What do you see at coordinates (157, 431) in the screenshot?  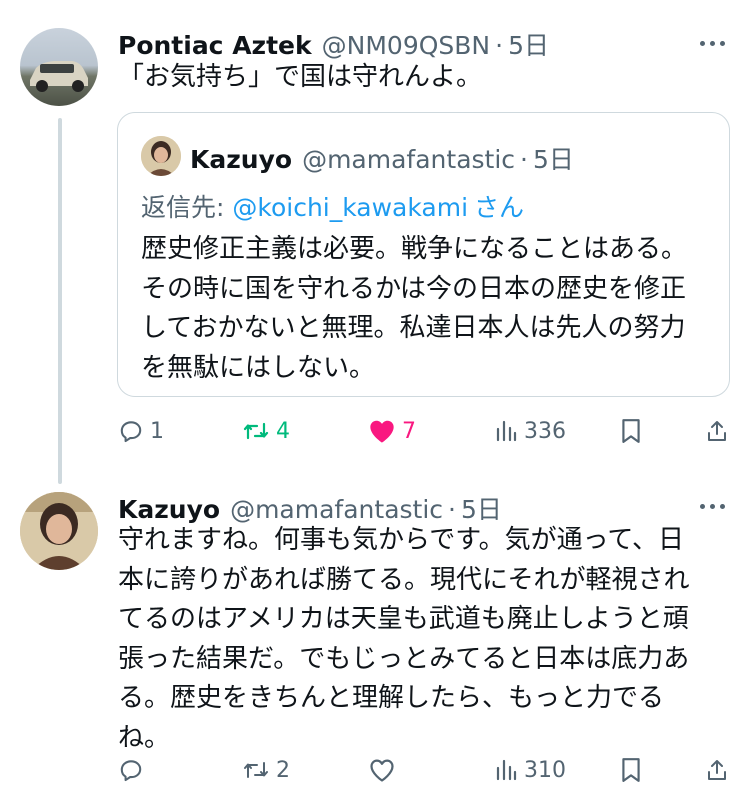 I see `reply-count: 1` at bounding box center [157, 431].